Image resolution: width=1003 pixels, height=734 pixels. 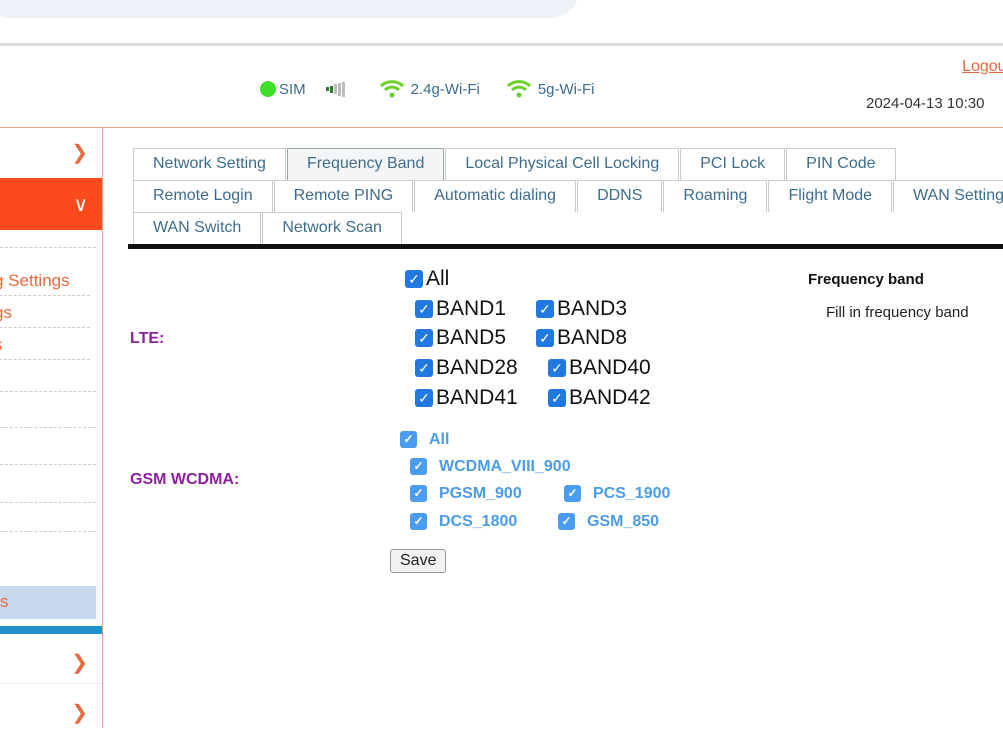 I want to click on lte-band1-checkbox: ✓ BAND1, so click(x=460, y=309).